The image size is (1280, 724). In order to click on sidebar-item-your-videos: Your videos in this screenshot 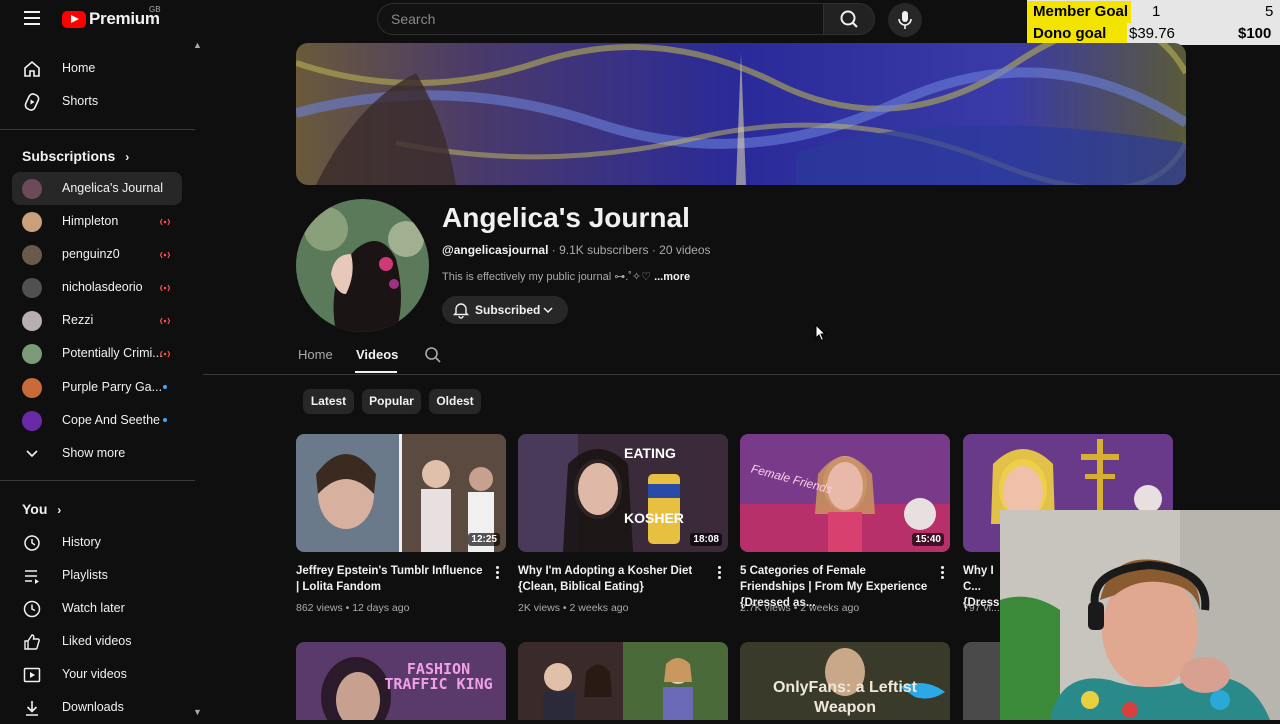, I will do `click(97, 674)`.